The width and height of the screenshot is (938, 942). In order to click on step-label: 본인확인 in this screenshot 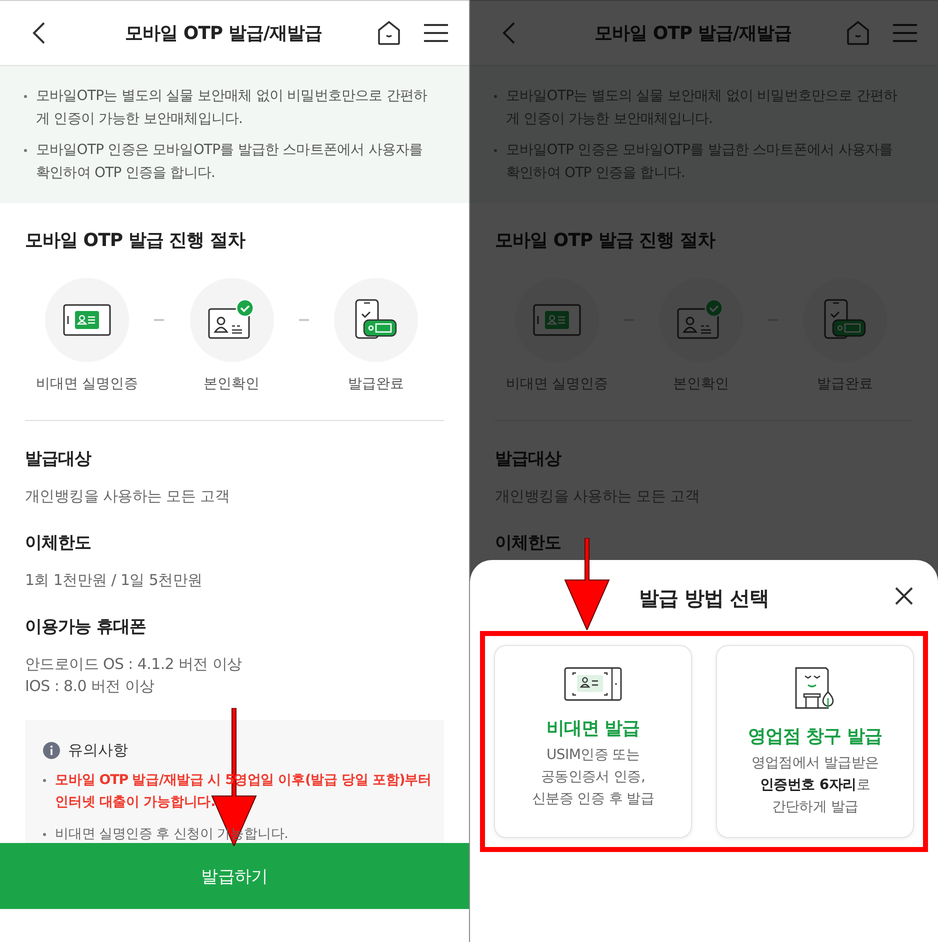, I will do `click(232, 384)`.